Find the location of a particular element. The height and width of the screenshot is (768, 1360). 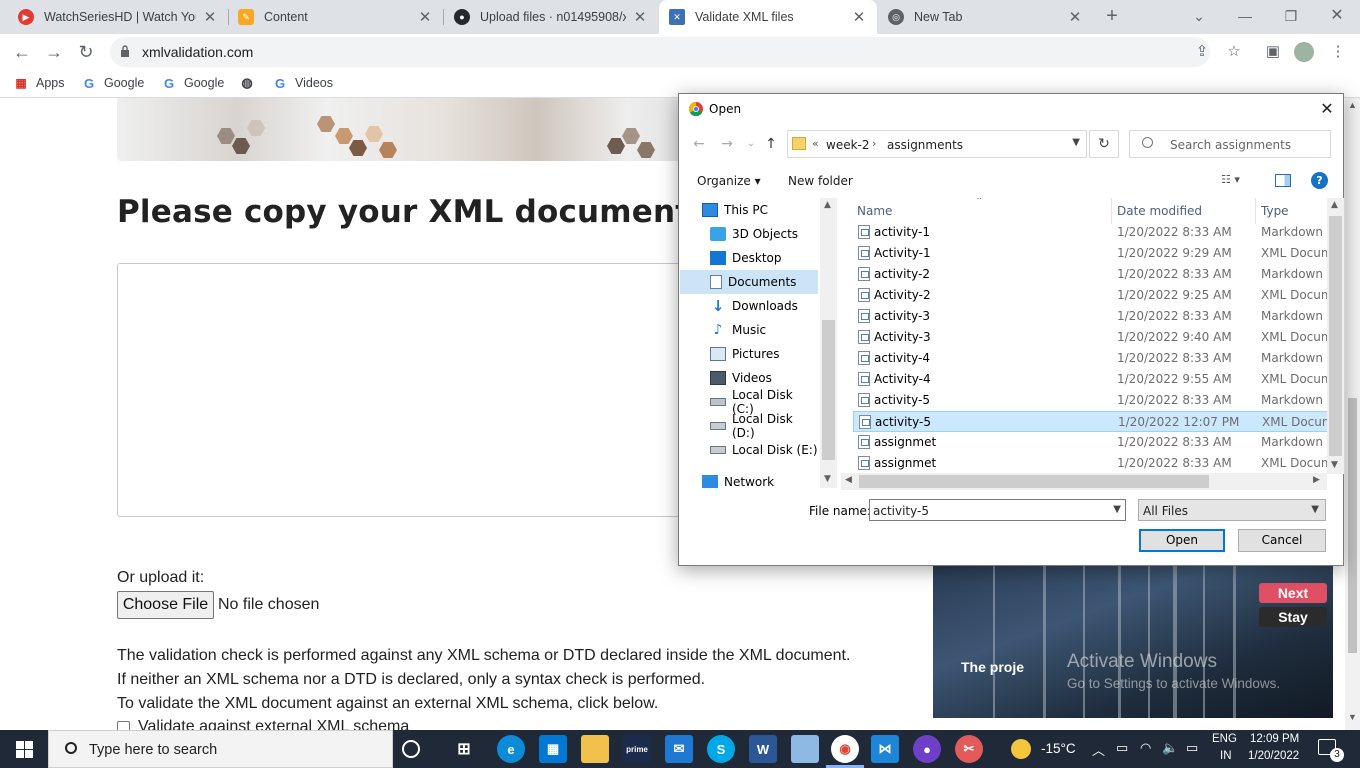

tab-content: ✎ Content ✕ is located at coordinates (335, 17).